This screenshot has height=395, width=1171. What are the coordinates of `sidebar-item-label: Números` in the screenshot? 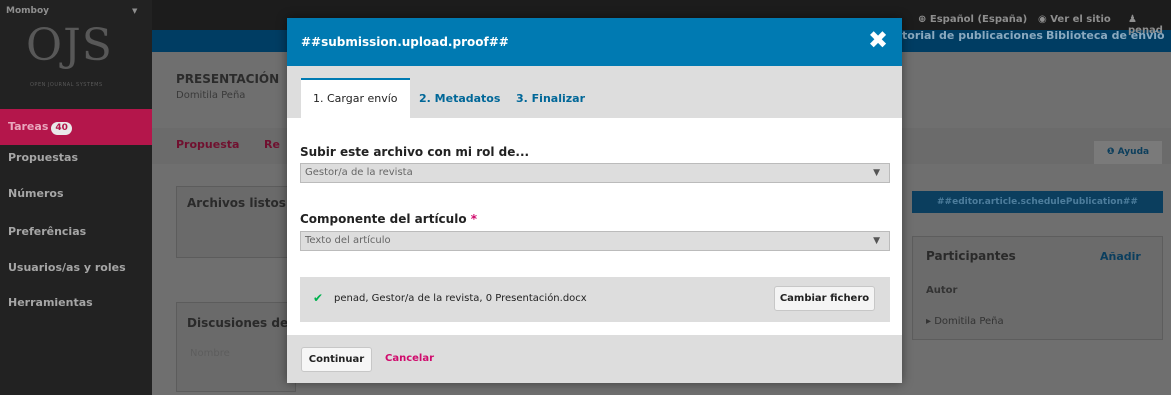 It's located at (36, 193).